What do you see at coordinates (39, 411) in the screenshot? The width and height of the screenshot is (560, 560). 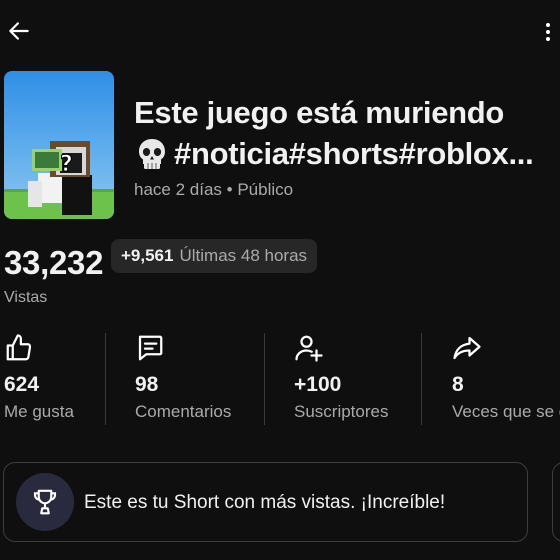 I see `likes-label: Me gusta` at bounding box center [39, 411].